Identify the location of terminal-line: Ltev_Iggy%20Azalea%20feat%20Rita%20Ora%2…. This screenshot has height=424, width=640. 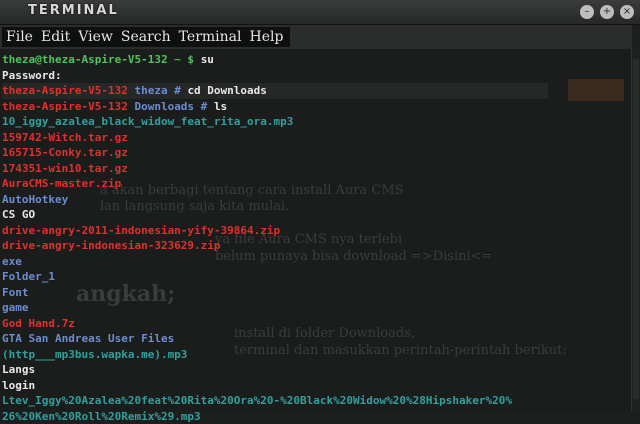
(275, 401).